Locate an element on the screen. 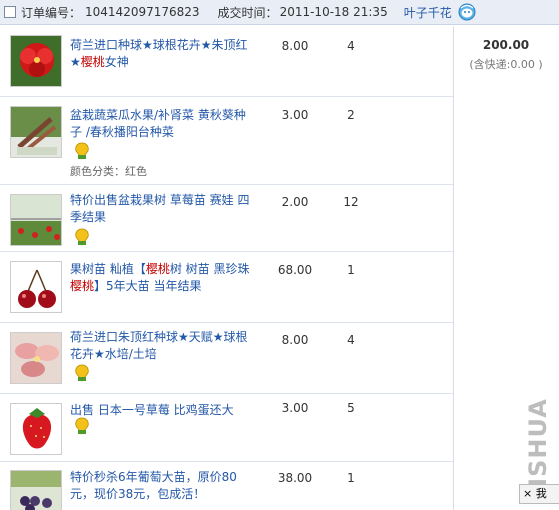 The height and width of the screenshot is (510, 559). wangwang-chat-icon is located at coordinates (467, 12).